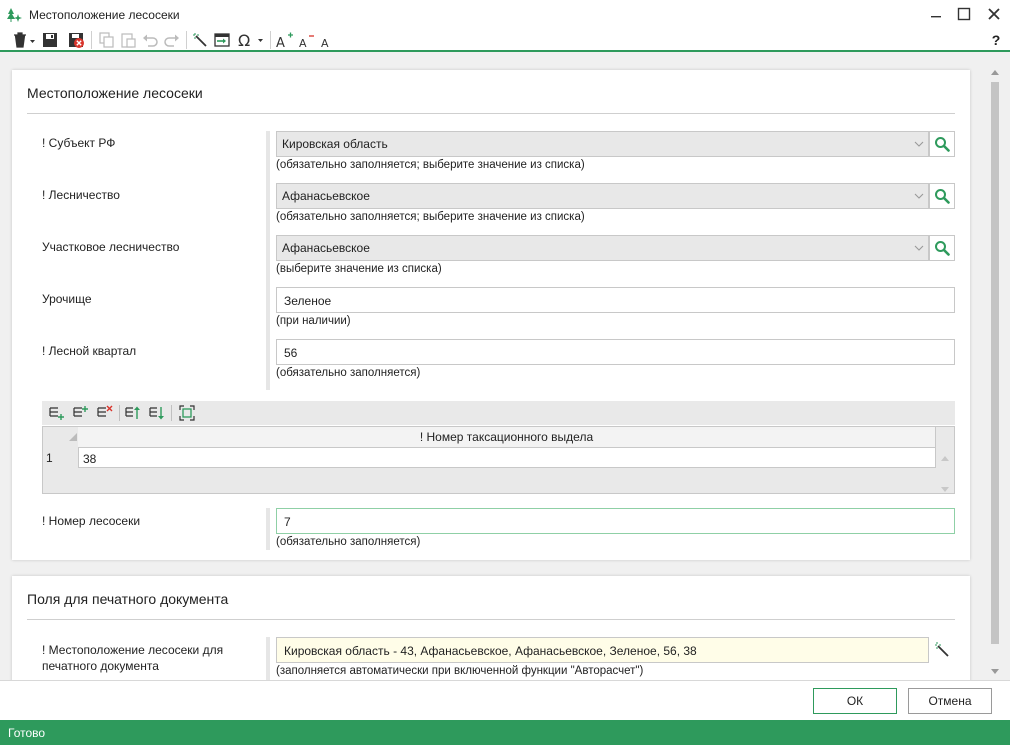 Image resolution: width=1010 pixels, height=745 pixels. I want to click on save-button, so click(50, 40).